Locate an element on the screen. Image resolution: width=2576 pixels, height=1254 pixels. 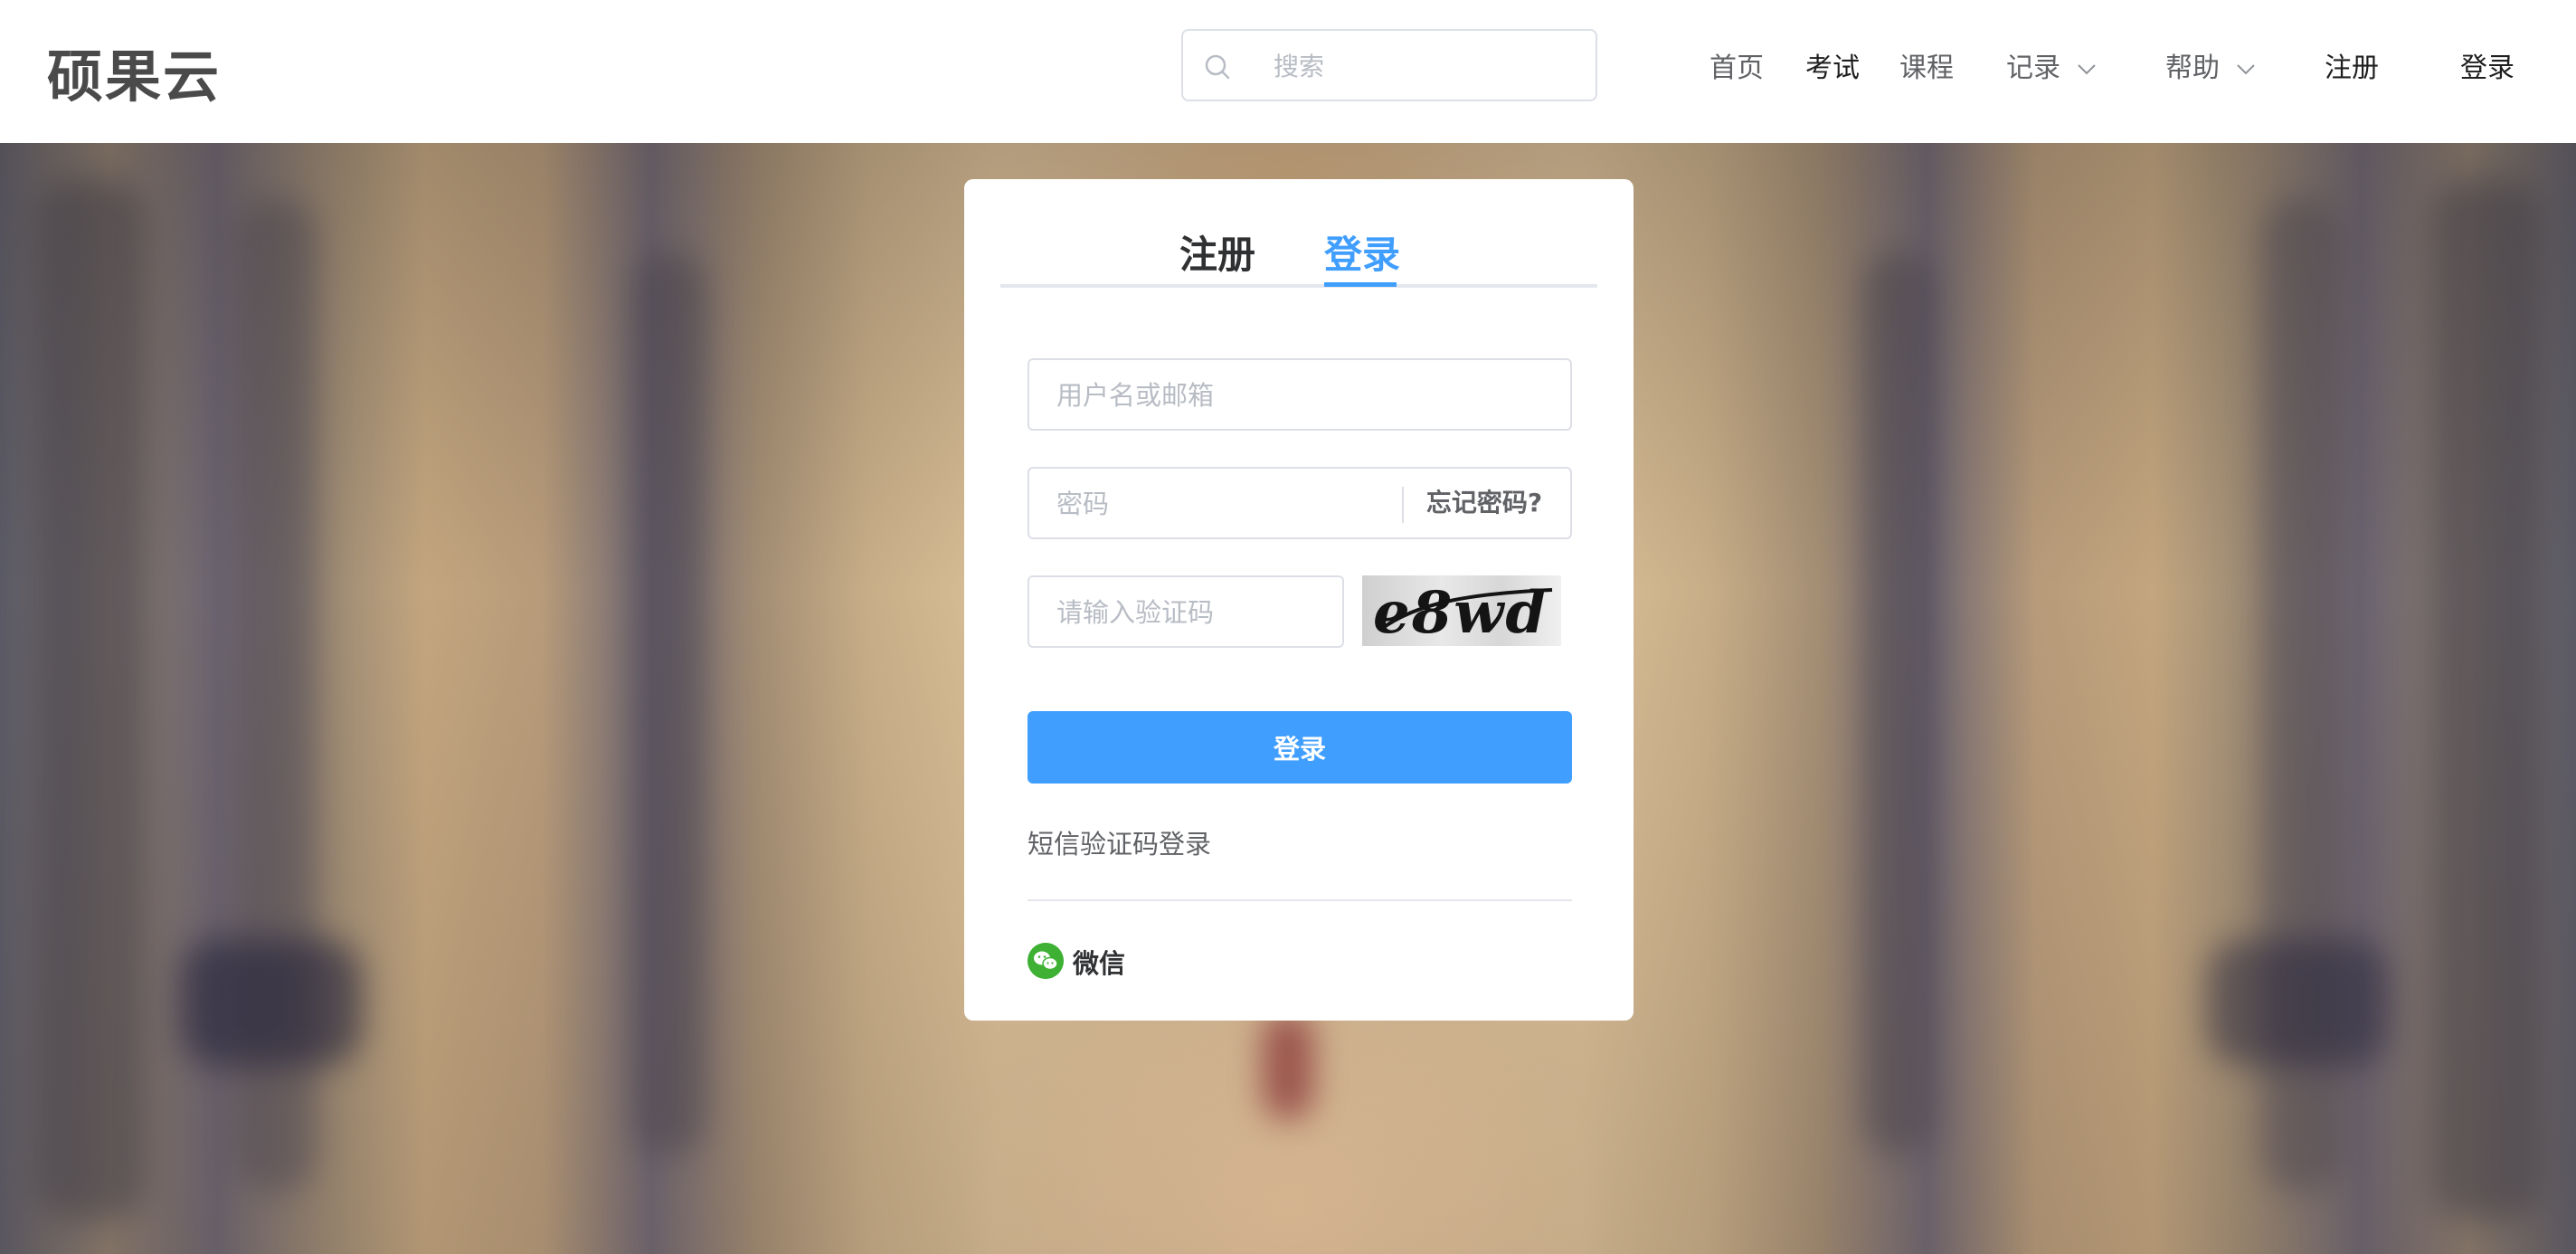
active-tab-indicator is located at coordinates (1360, 284).